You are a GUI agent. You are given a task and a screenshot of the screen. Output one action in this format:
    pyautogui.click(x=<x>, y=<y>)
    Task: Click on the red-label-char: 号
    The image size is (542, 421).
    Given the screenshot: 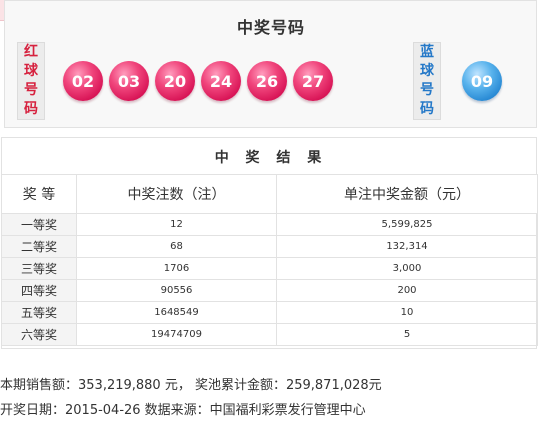 What is the action you would take?
    pyautogui.click(x=31, y=90)
    